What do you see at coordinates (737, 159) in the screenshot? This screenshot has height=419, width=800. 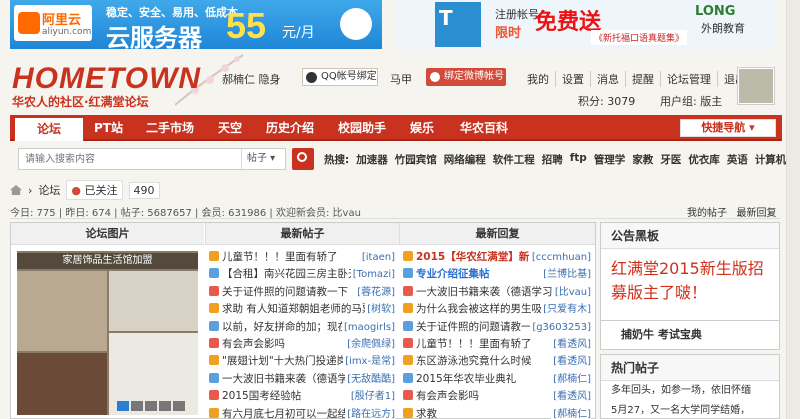 I see `hot-search-item: 英语` at bounding box center [737, 159].